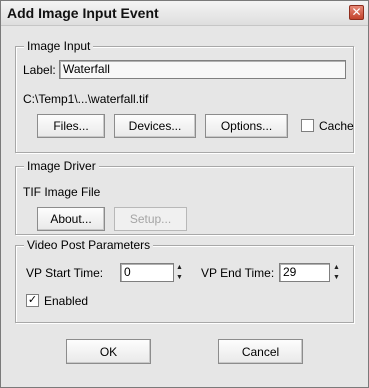  Describe the element at coordinates (61, 166) in the screenshot. I see `image-driver-legend: Image Driver` at that location.